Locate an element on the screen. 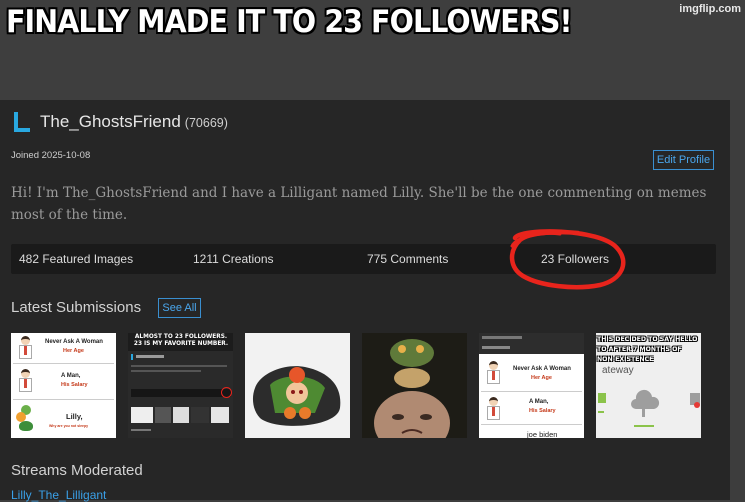  joined-date: Joined 2025-10-08 is located at coordinates (51, 155).